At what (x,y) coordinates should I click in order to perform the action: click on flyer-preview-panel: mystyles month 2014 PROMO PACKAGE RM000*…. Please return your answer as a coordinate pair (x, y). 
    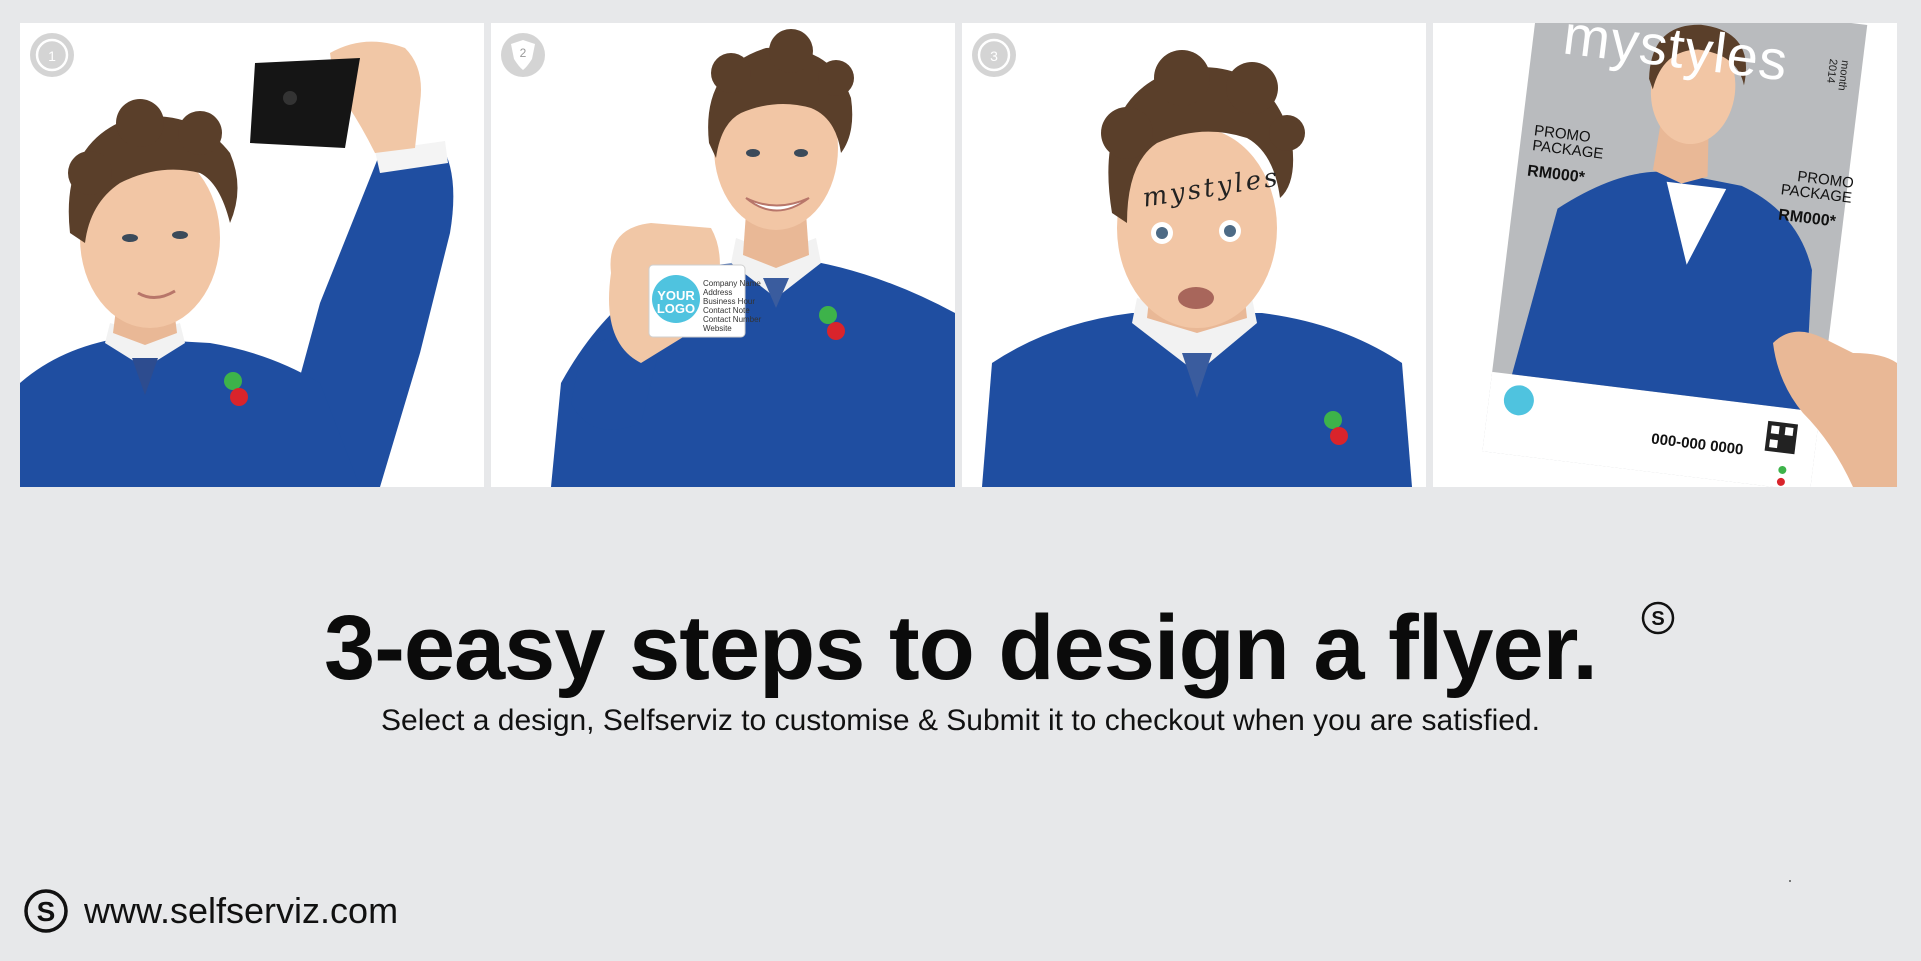
    Looking at the image, I should click on (1665, 255).